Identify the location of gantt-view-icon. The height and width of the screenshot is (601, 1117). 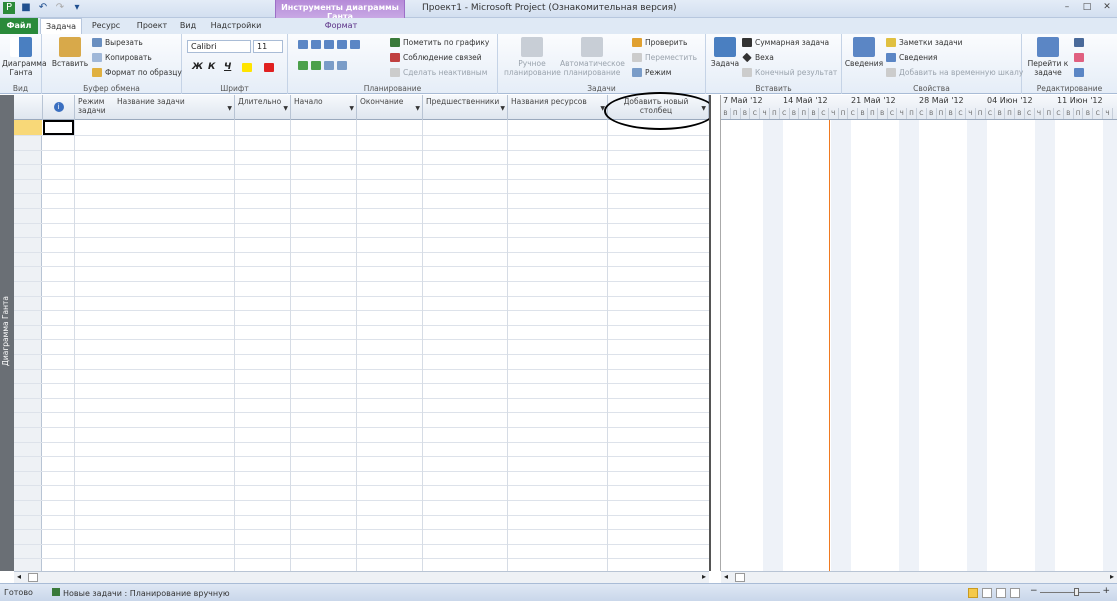
(973, 593).